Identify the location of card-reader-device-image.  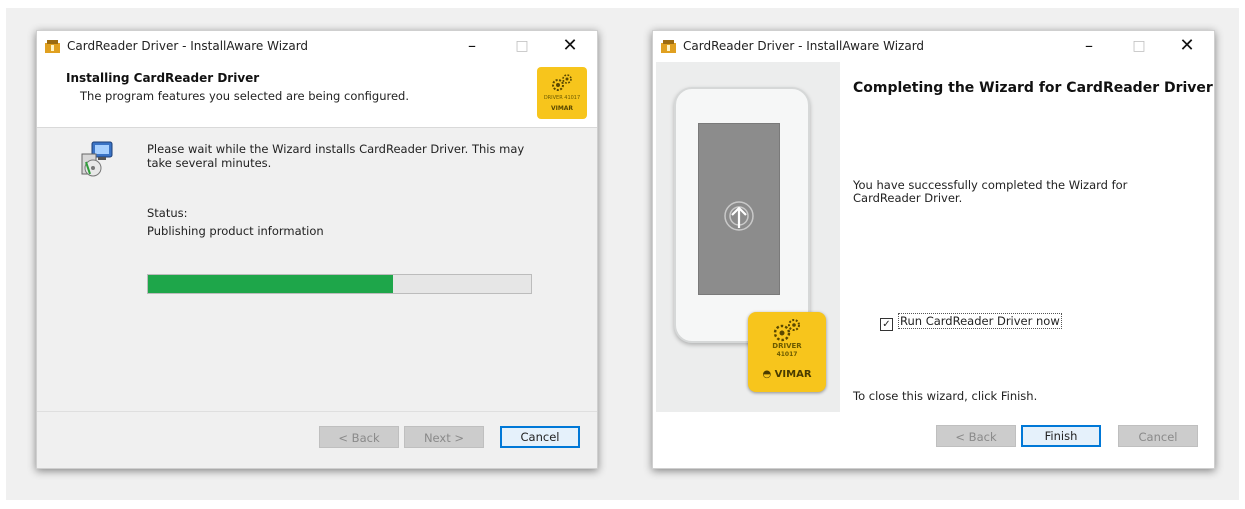
(742, 215).